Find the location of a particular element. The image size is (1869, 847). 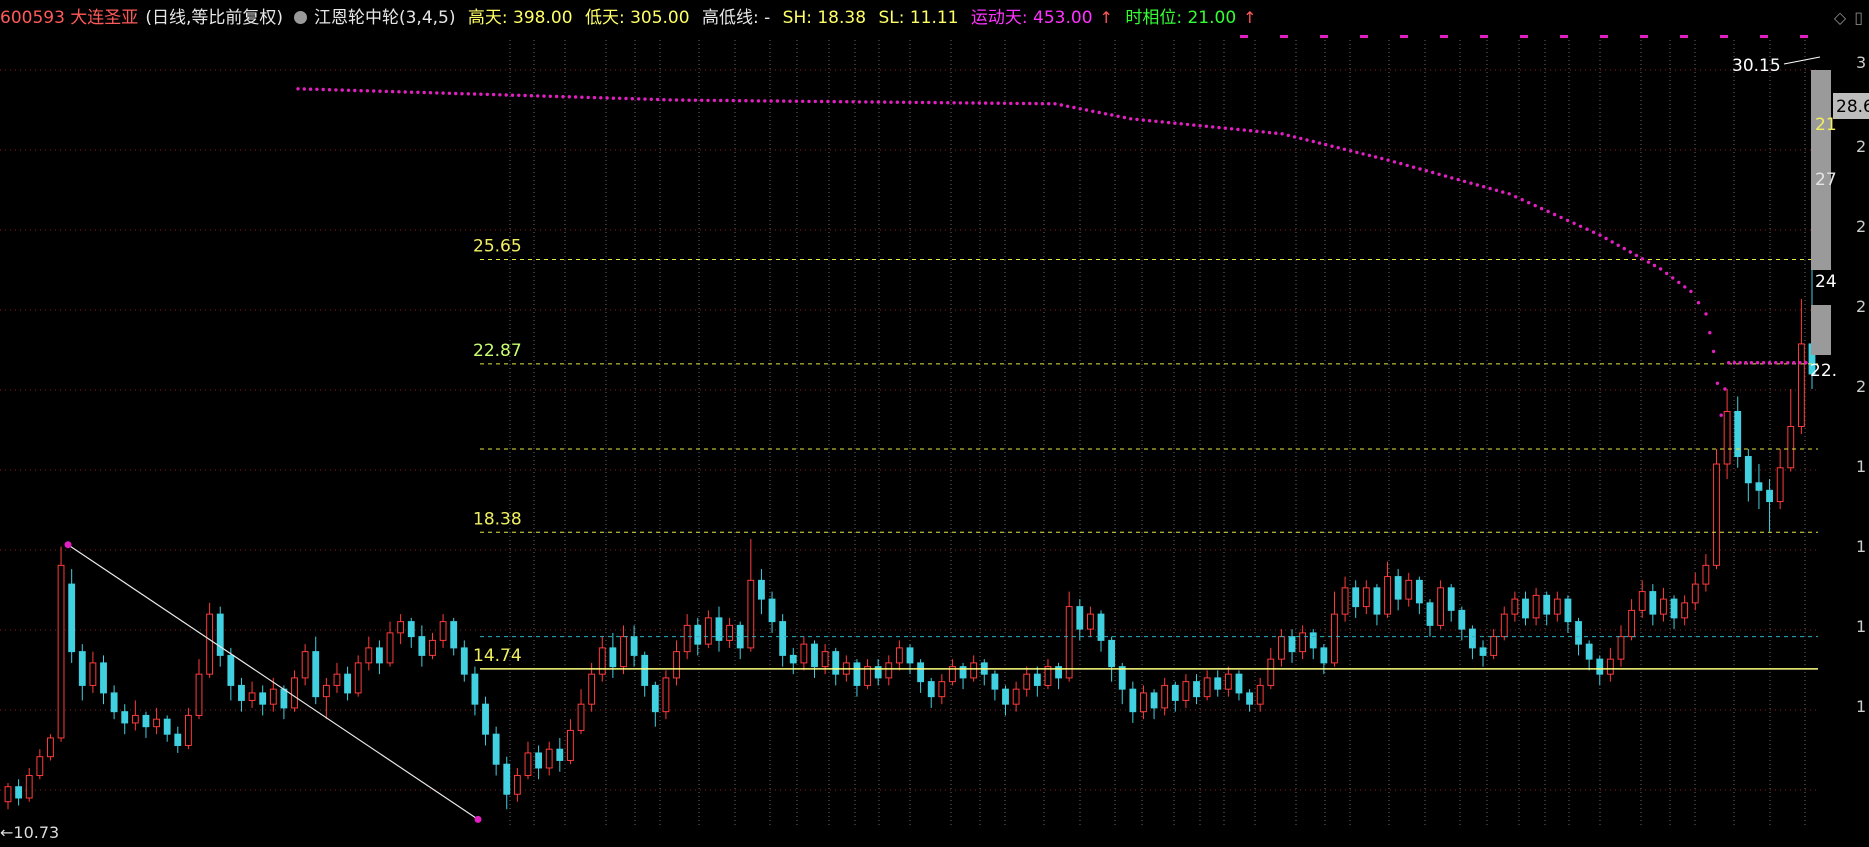

annotation-pointer is located at coordinates (1802, 60).